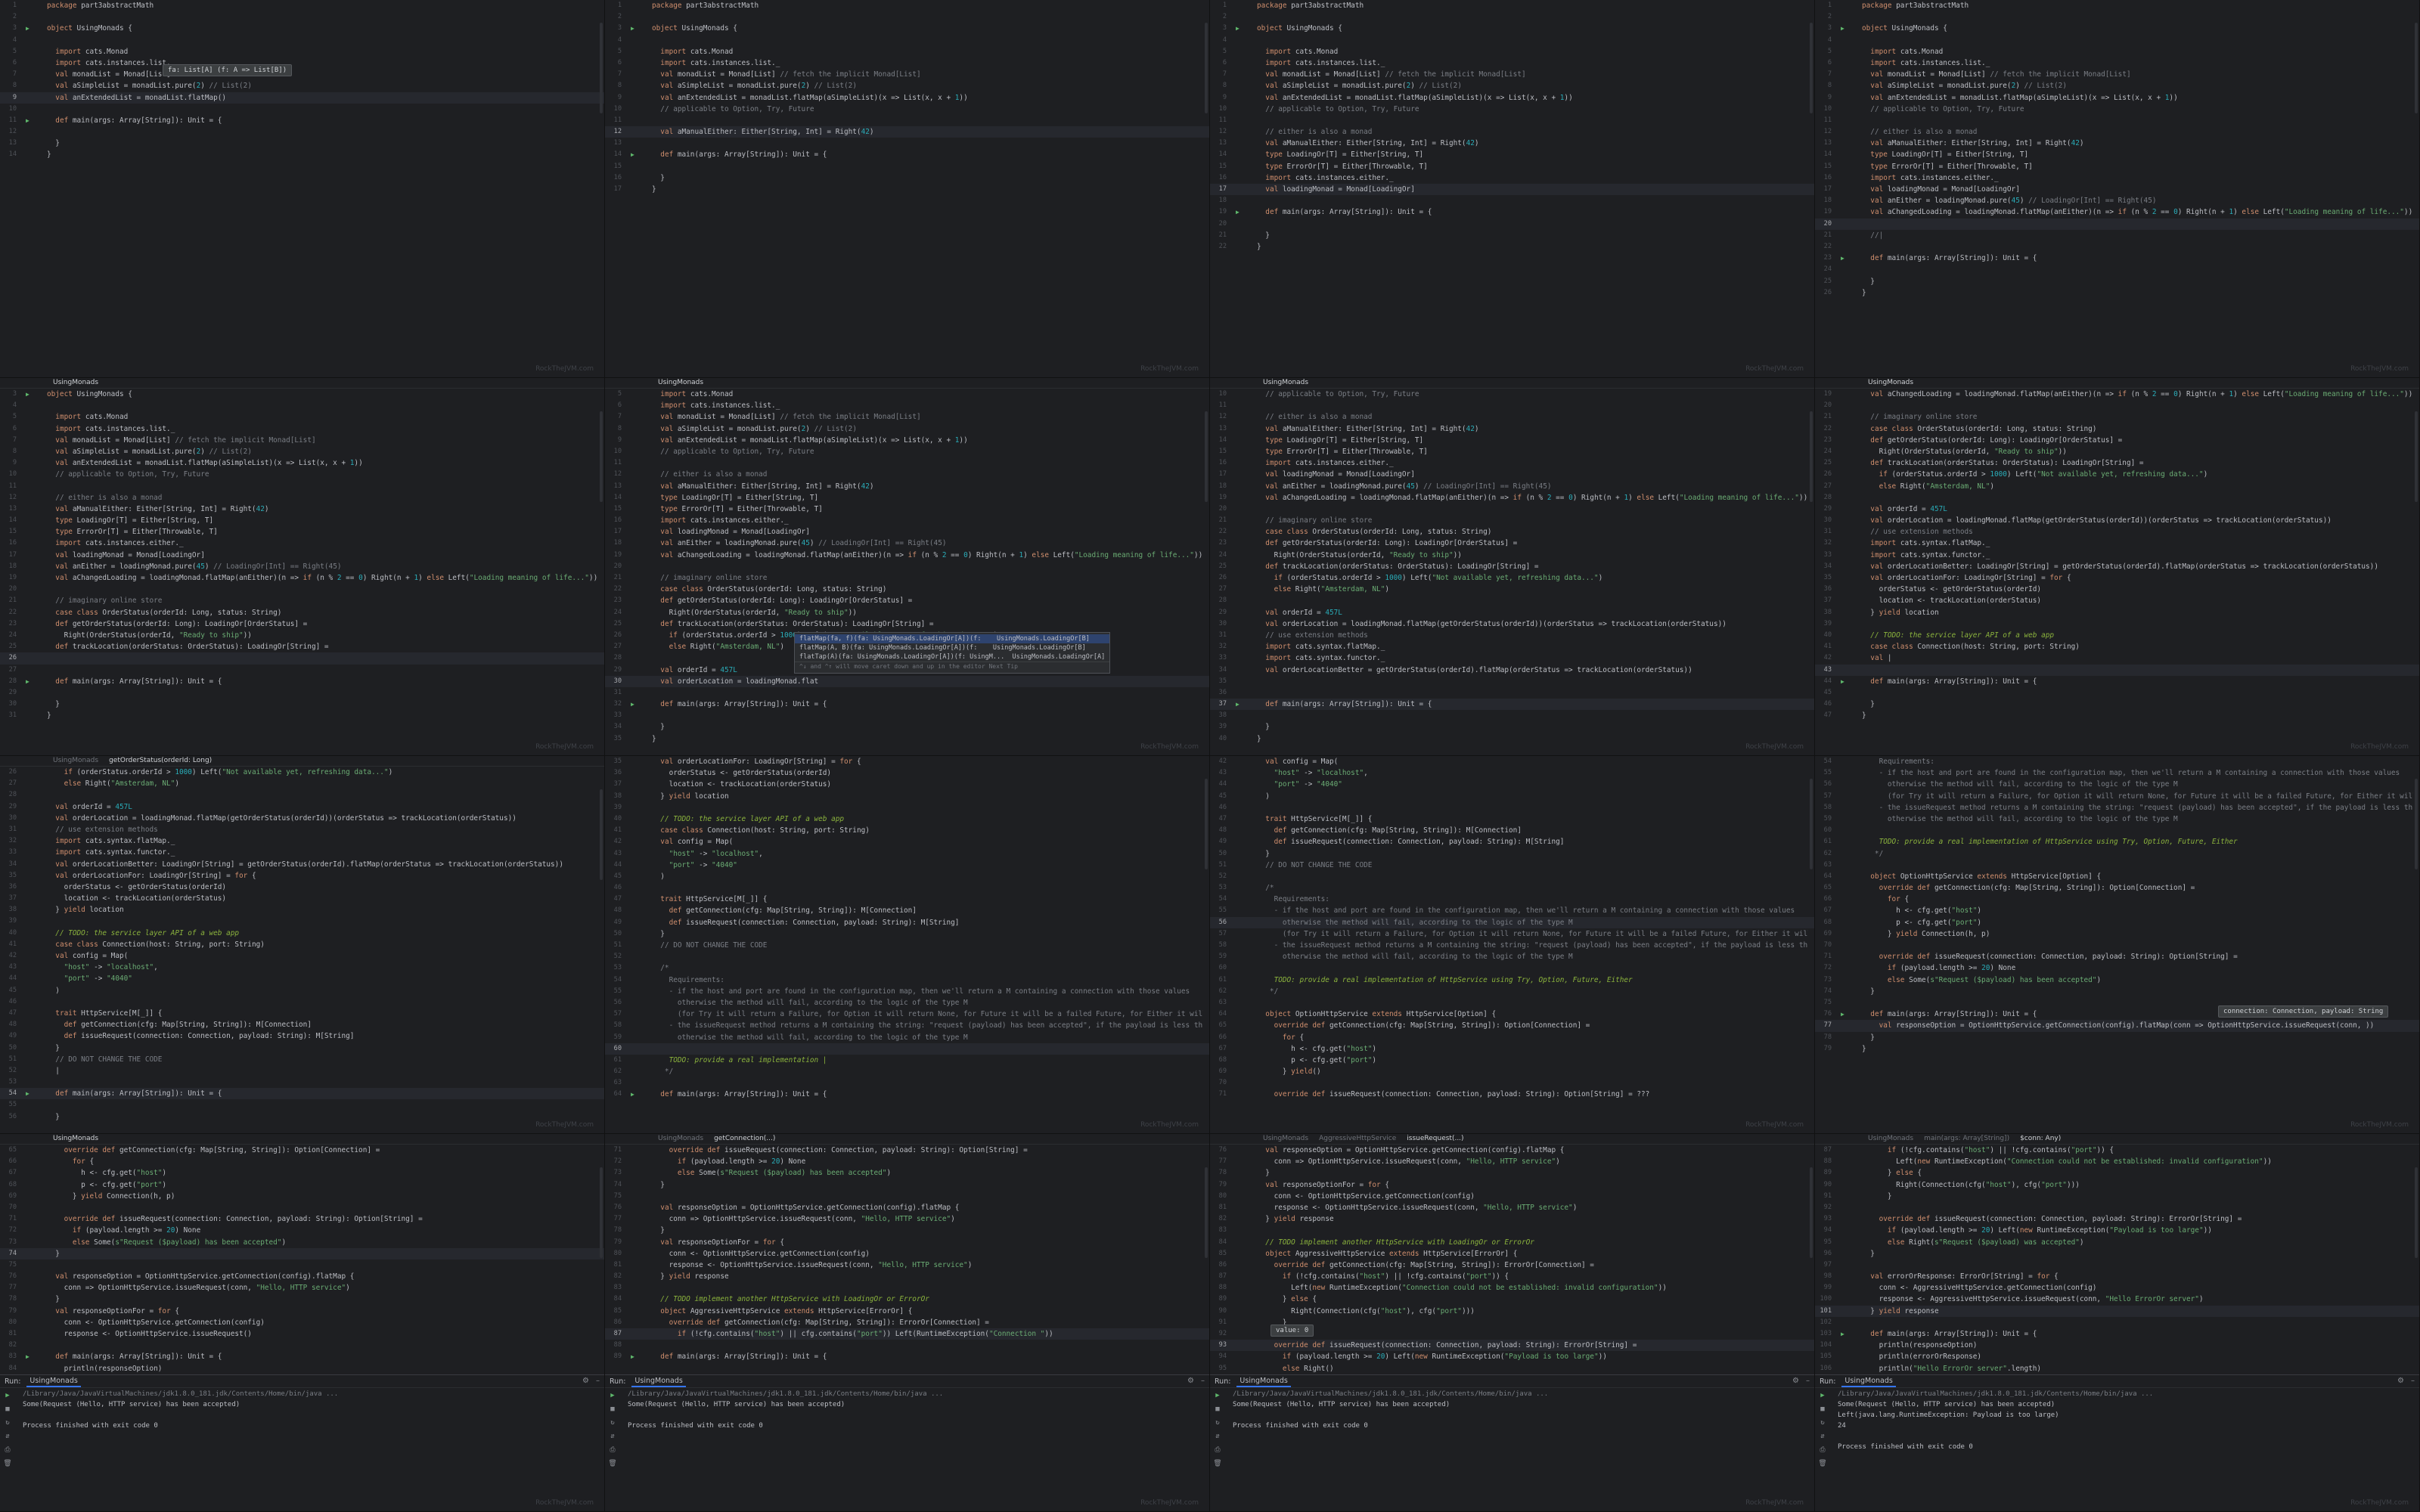 The image size is (2420, 1512). I want to click on code-line: 83, so click(907, 1288).